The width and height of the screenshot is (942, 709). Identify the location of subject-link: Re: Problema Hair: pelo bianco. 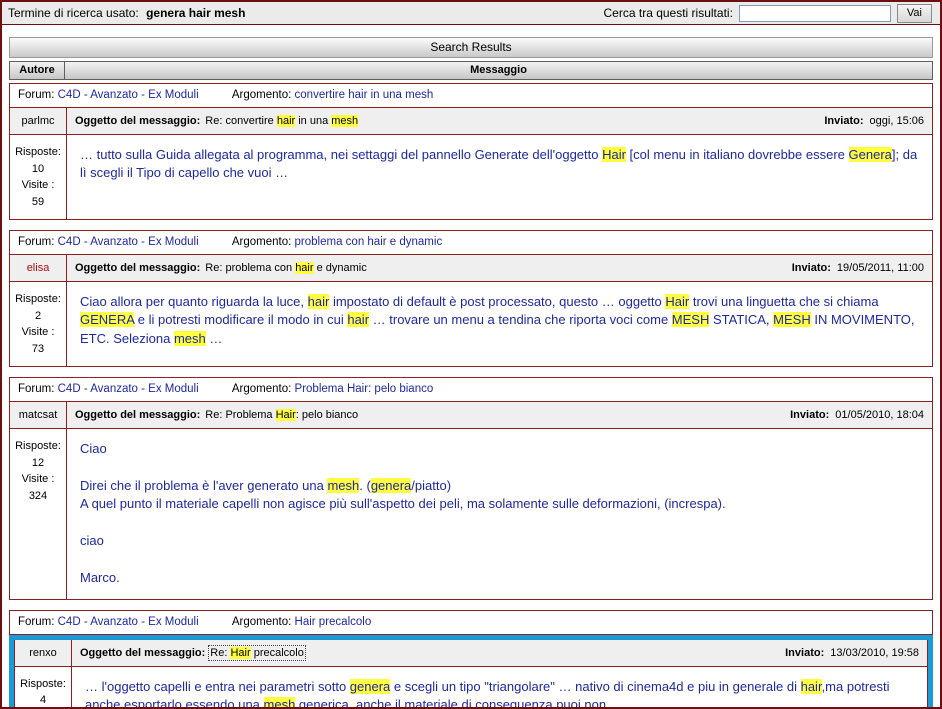
(281, 415).